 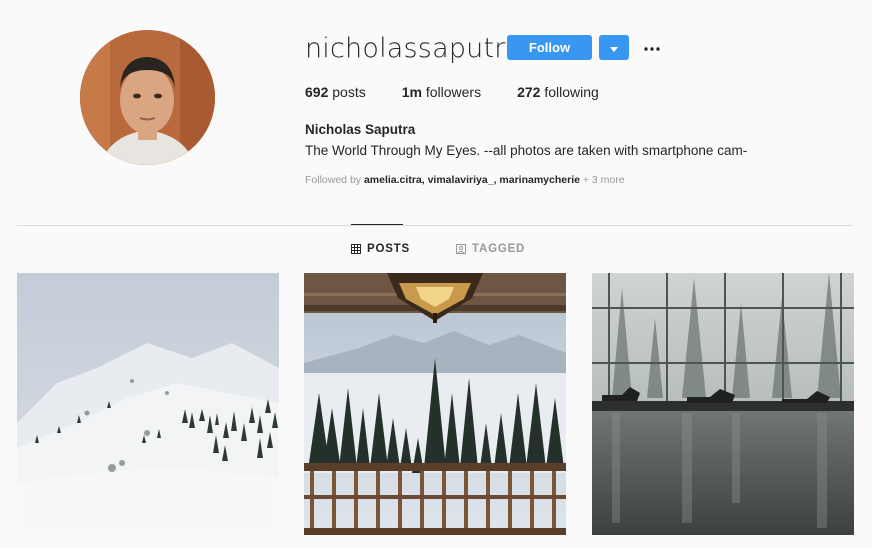 I want to click on suggested-dropdown-button, so click(x=614, y=47).